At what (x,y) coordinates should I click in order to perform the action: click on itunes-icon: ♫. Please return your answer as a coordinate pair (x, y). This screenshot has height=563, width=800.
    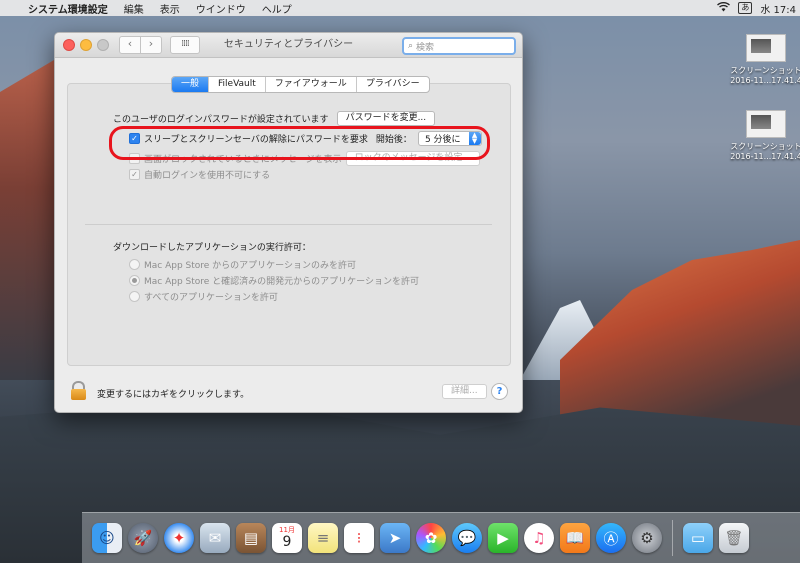
    Looking at the image, I should click on (539, 538).